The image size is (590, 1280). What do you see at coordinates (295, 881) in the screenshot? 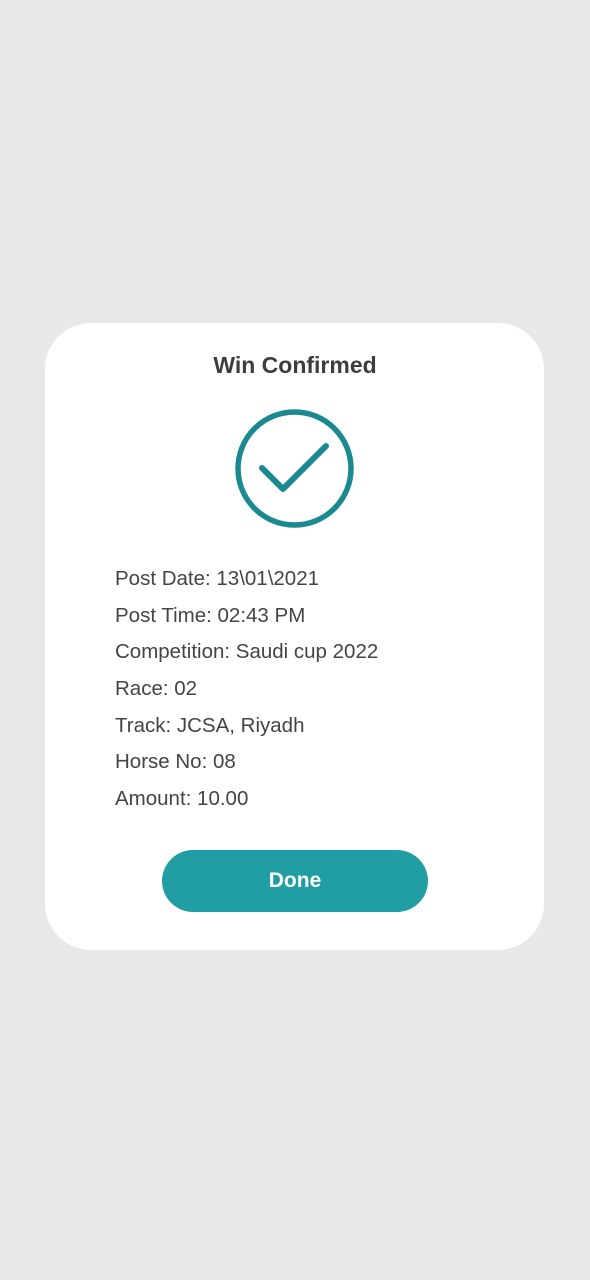
I see `done-button: Done` at bounding box center [295, 881].